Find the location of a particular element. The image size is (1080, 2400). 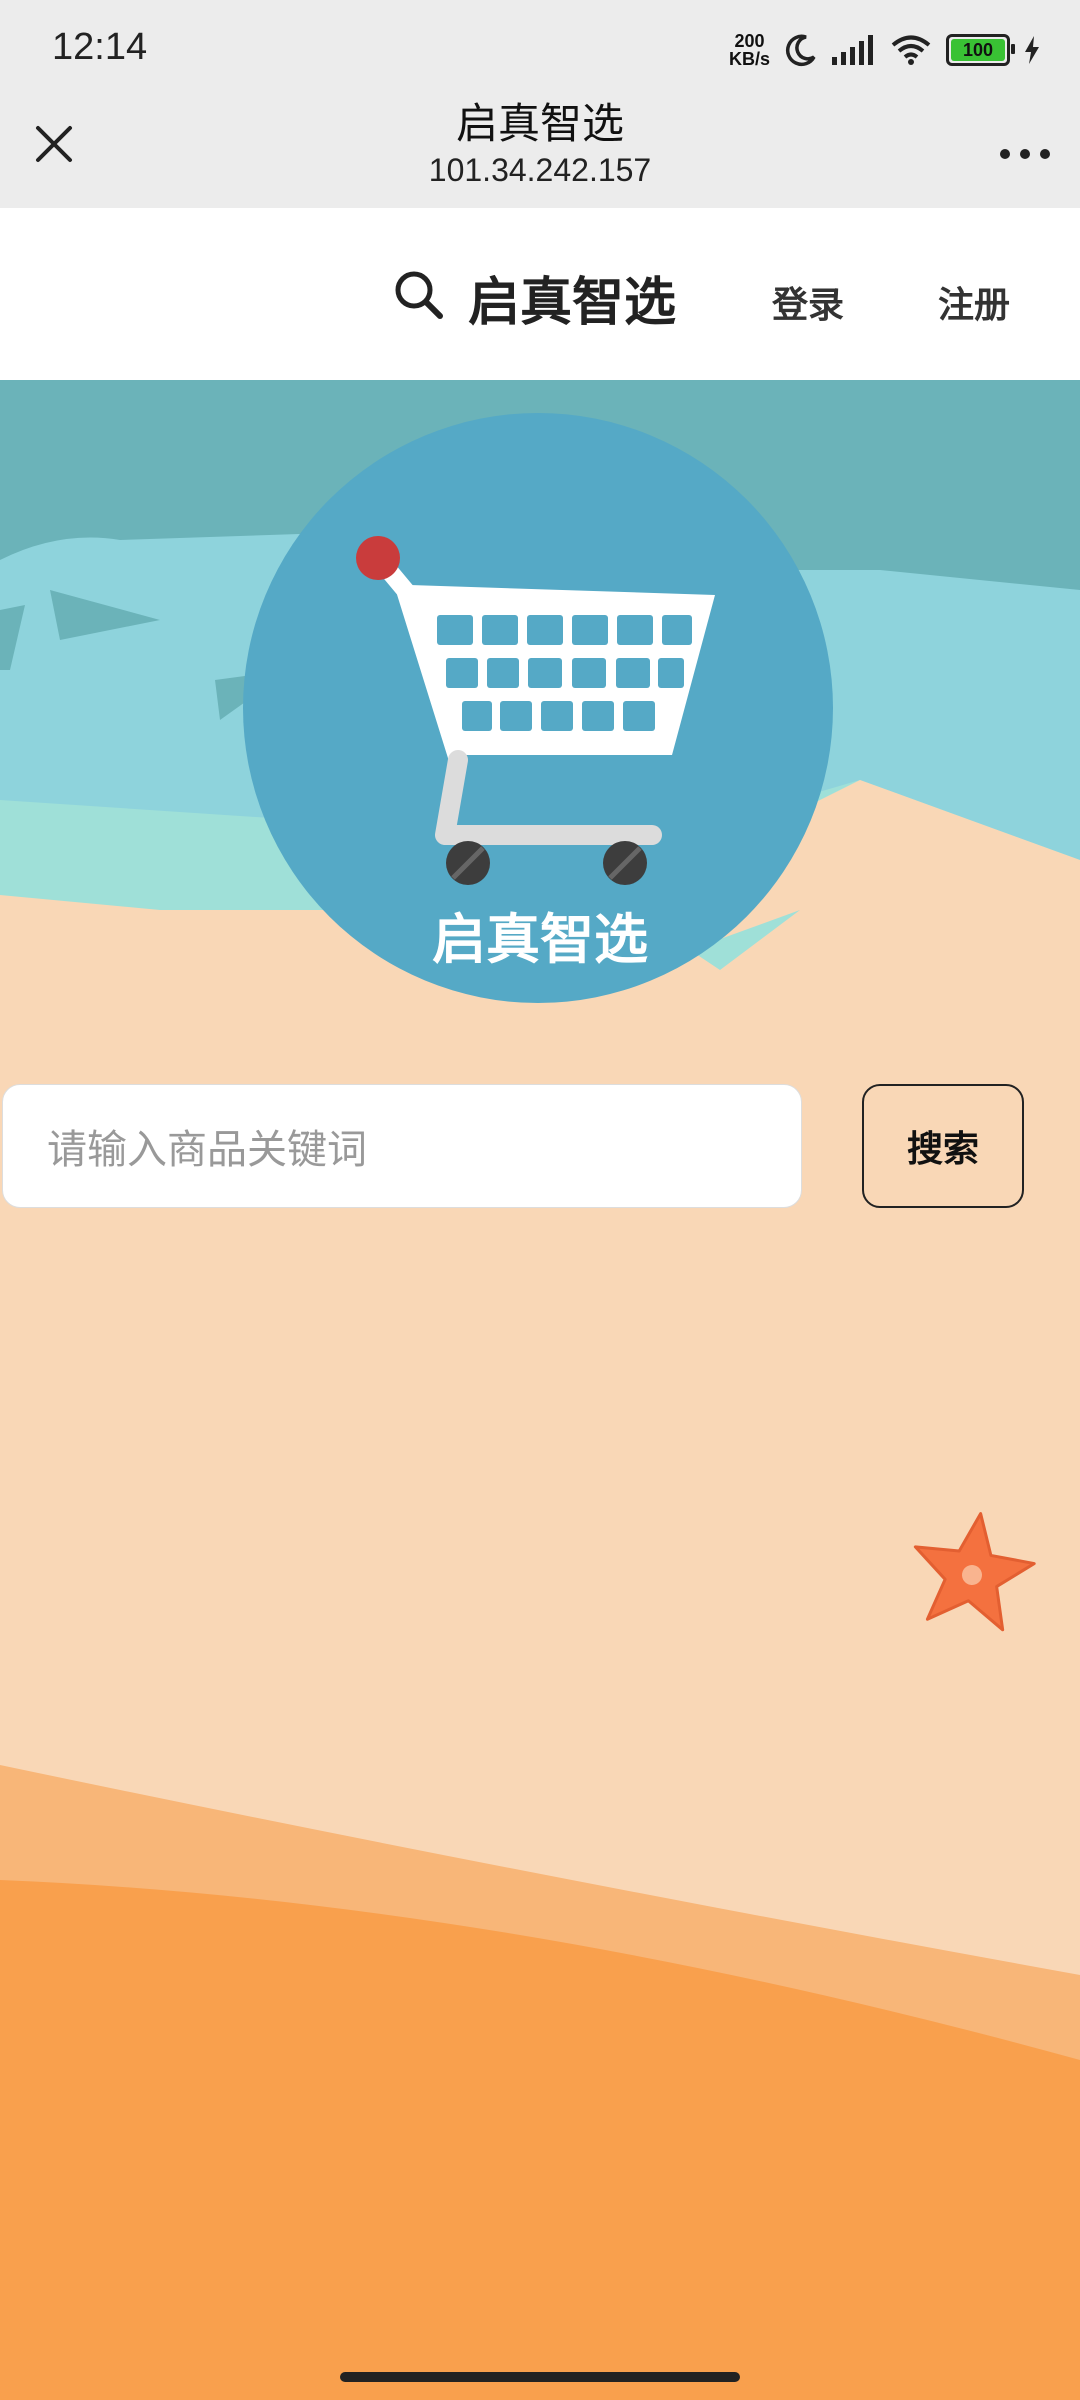

signal-icon is located at coordinates (852, 50).